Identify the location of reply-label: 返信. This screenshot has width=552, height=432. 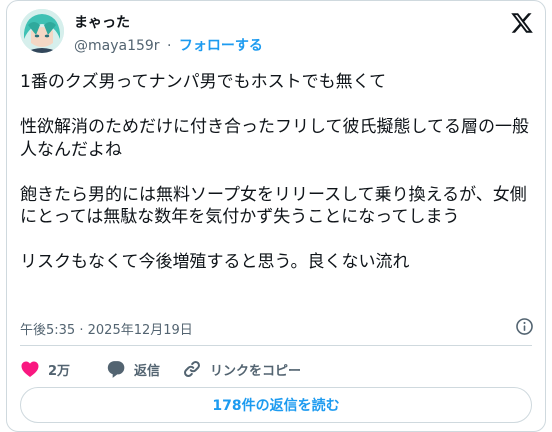
(147, 371).